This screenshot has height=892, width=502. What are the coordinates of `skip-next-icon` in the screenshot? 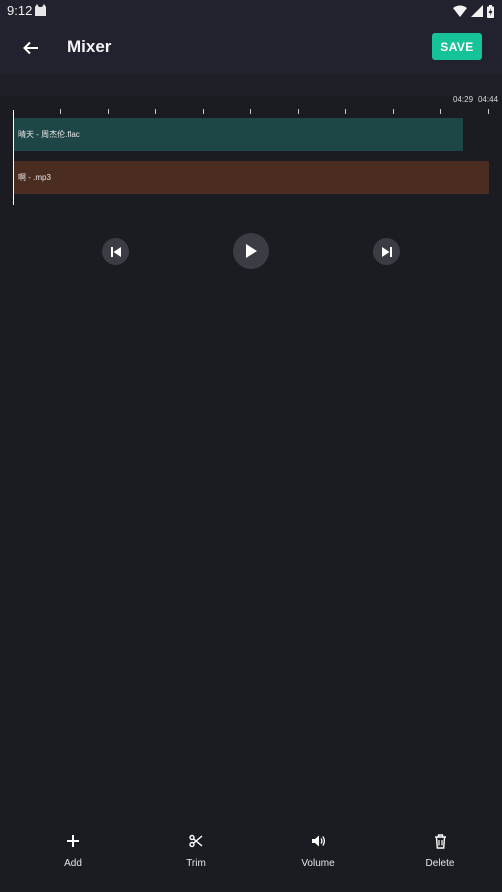 It's located at (386, 251).